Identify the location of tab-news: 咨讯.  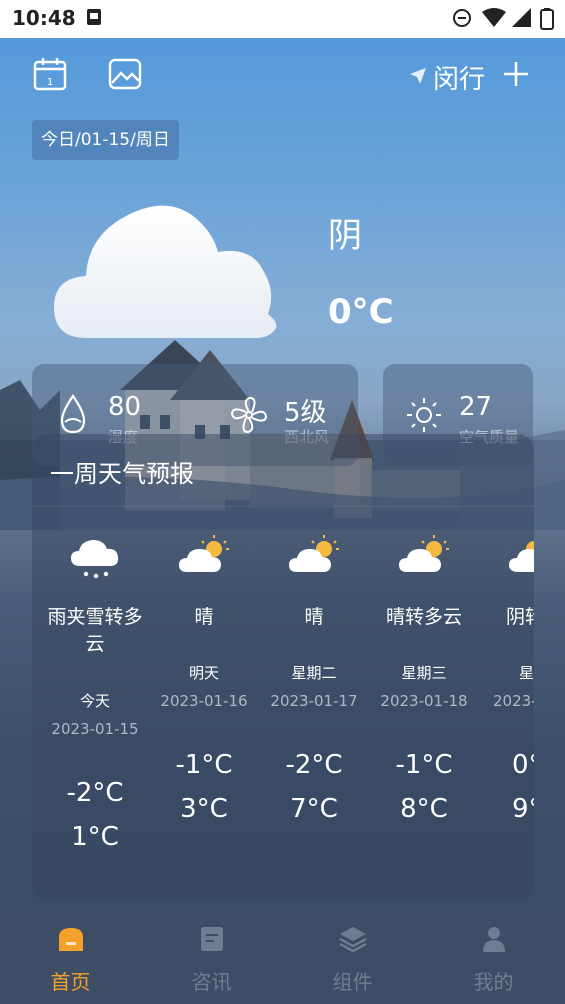
(211, 957).